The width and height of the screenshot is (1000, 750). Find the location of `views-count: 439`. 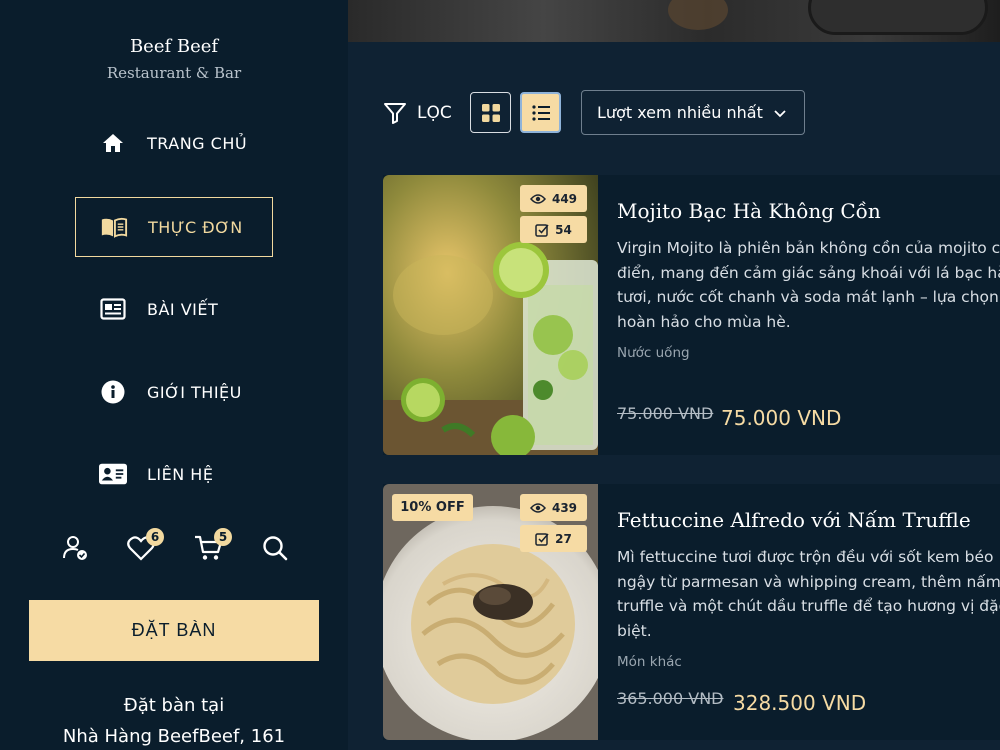

views-count: 439 is located at coordinates (564, 507).